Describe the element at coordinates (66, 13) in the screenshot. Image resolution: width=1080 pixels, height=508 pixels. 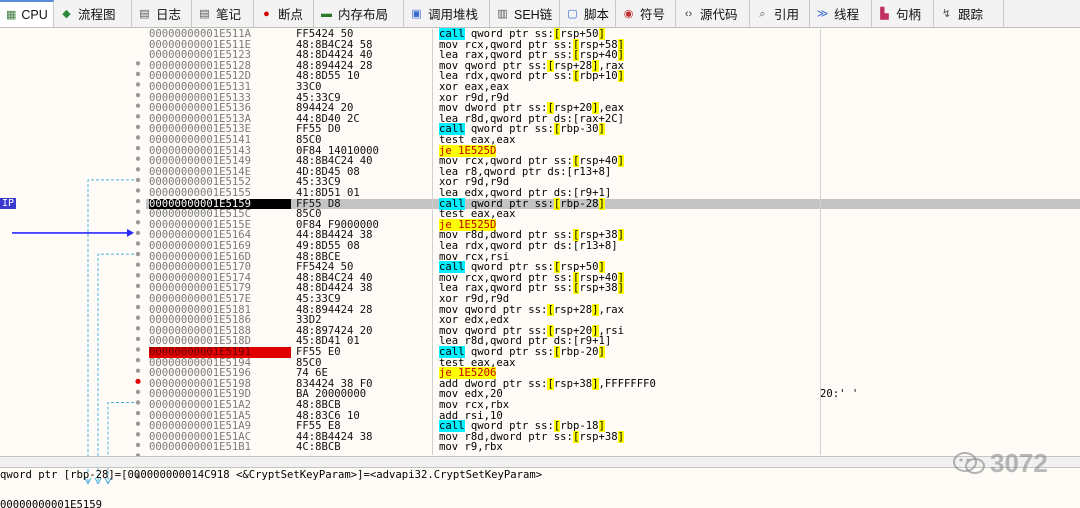
I see `flowchart-icon: ◆` at that location.